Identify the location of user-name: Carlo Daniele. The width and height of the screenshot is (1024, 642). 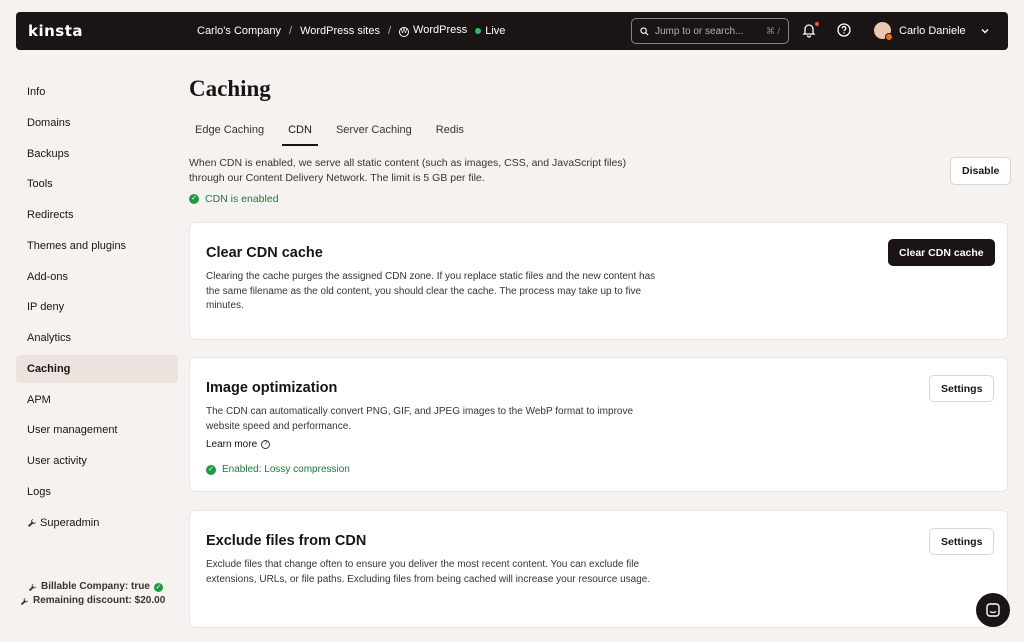
(932, 30).